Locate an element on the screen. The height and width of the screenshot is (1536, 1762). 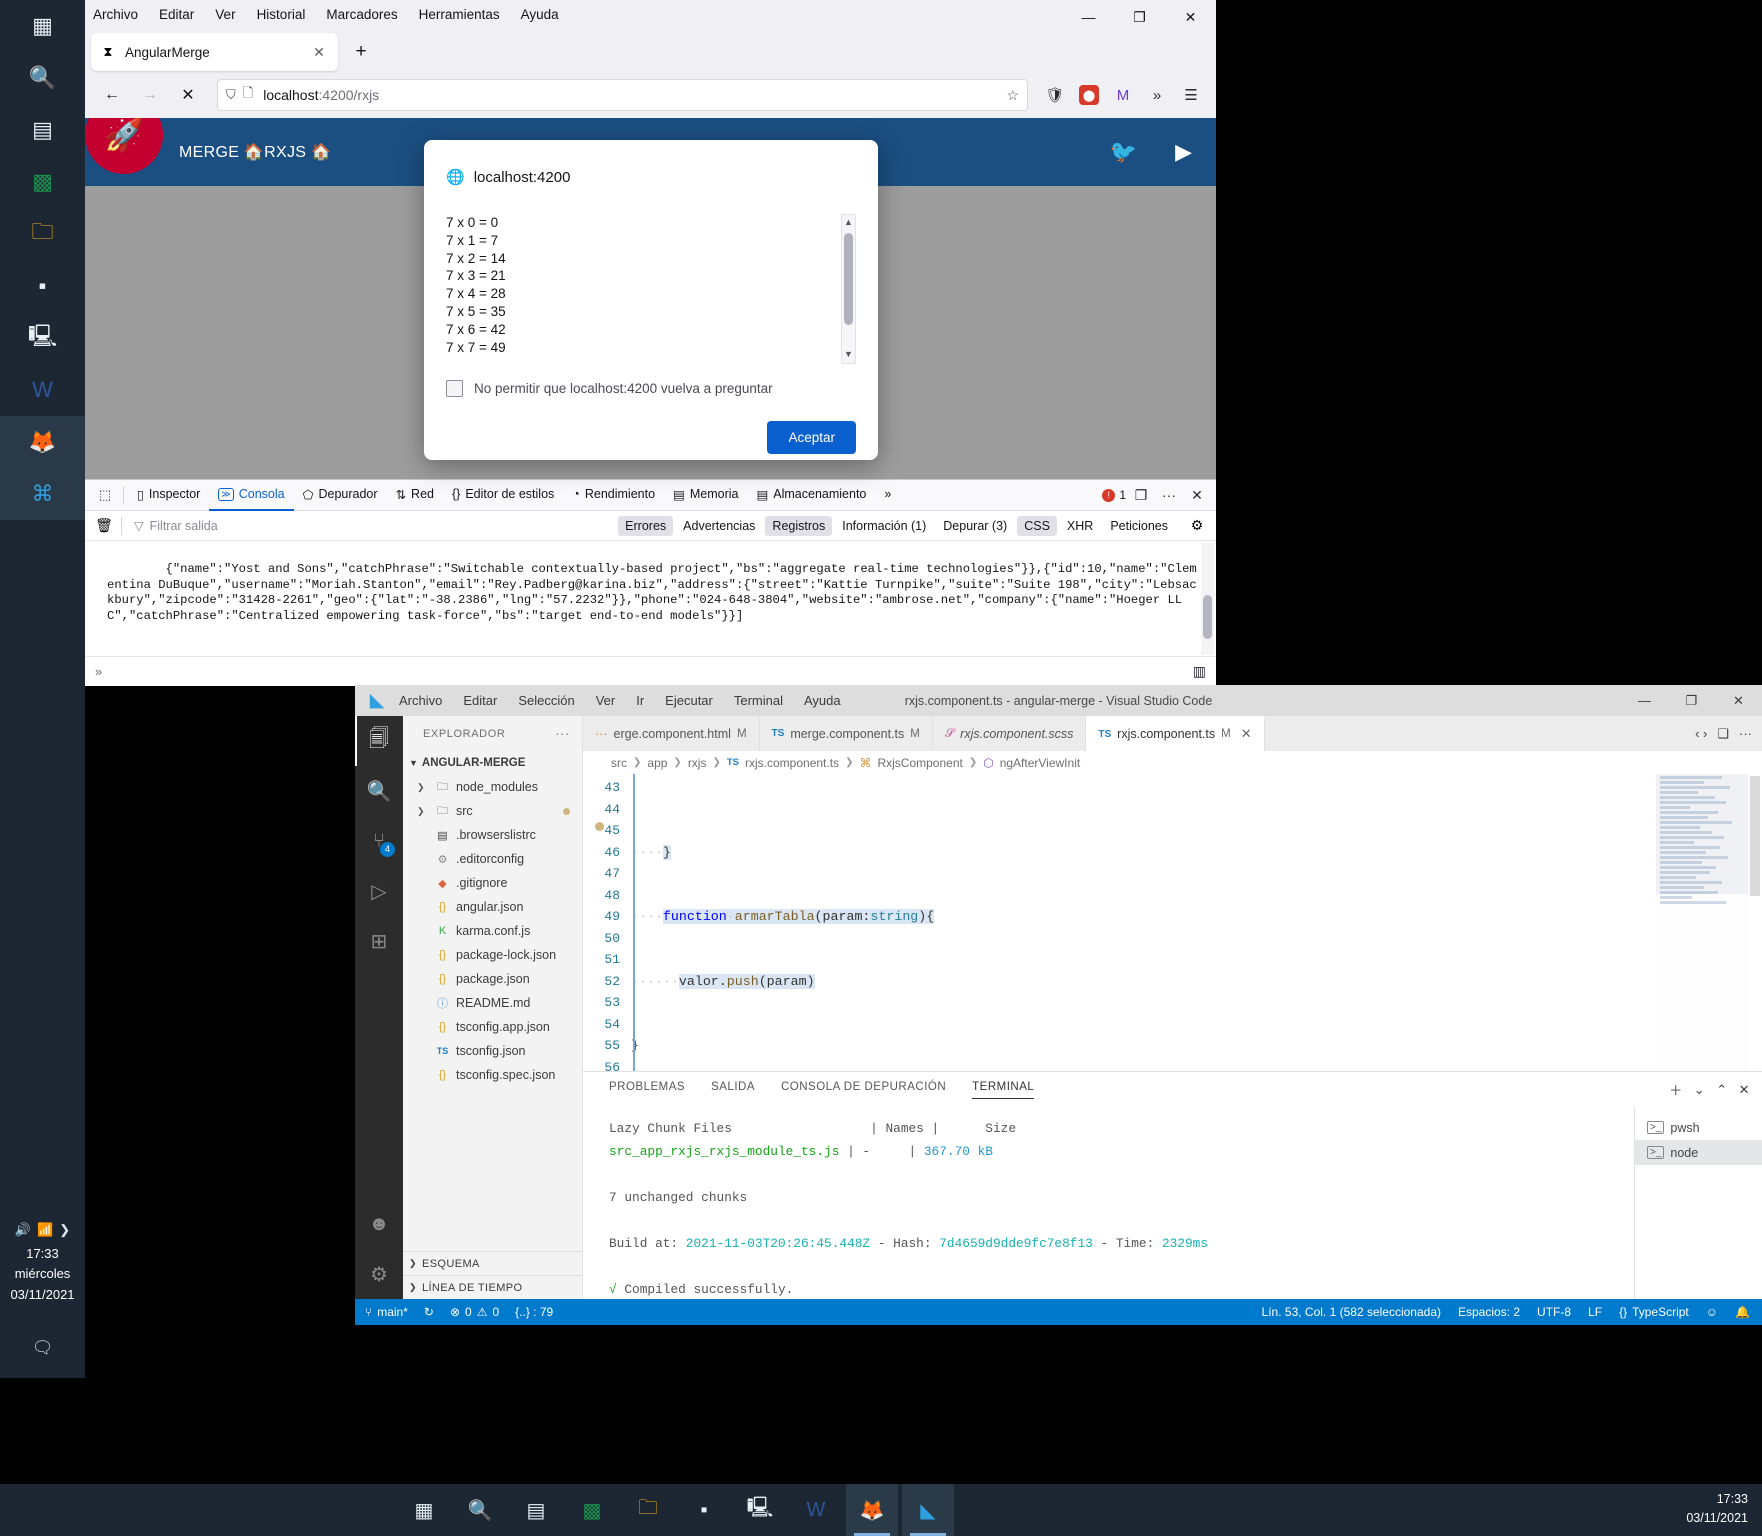
explorer-section-esquema: ❯ ESQUEMA is located at coordinates (492, 1263).